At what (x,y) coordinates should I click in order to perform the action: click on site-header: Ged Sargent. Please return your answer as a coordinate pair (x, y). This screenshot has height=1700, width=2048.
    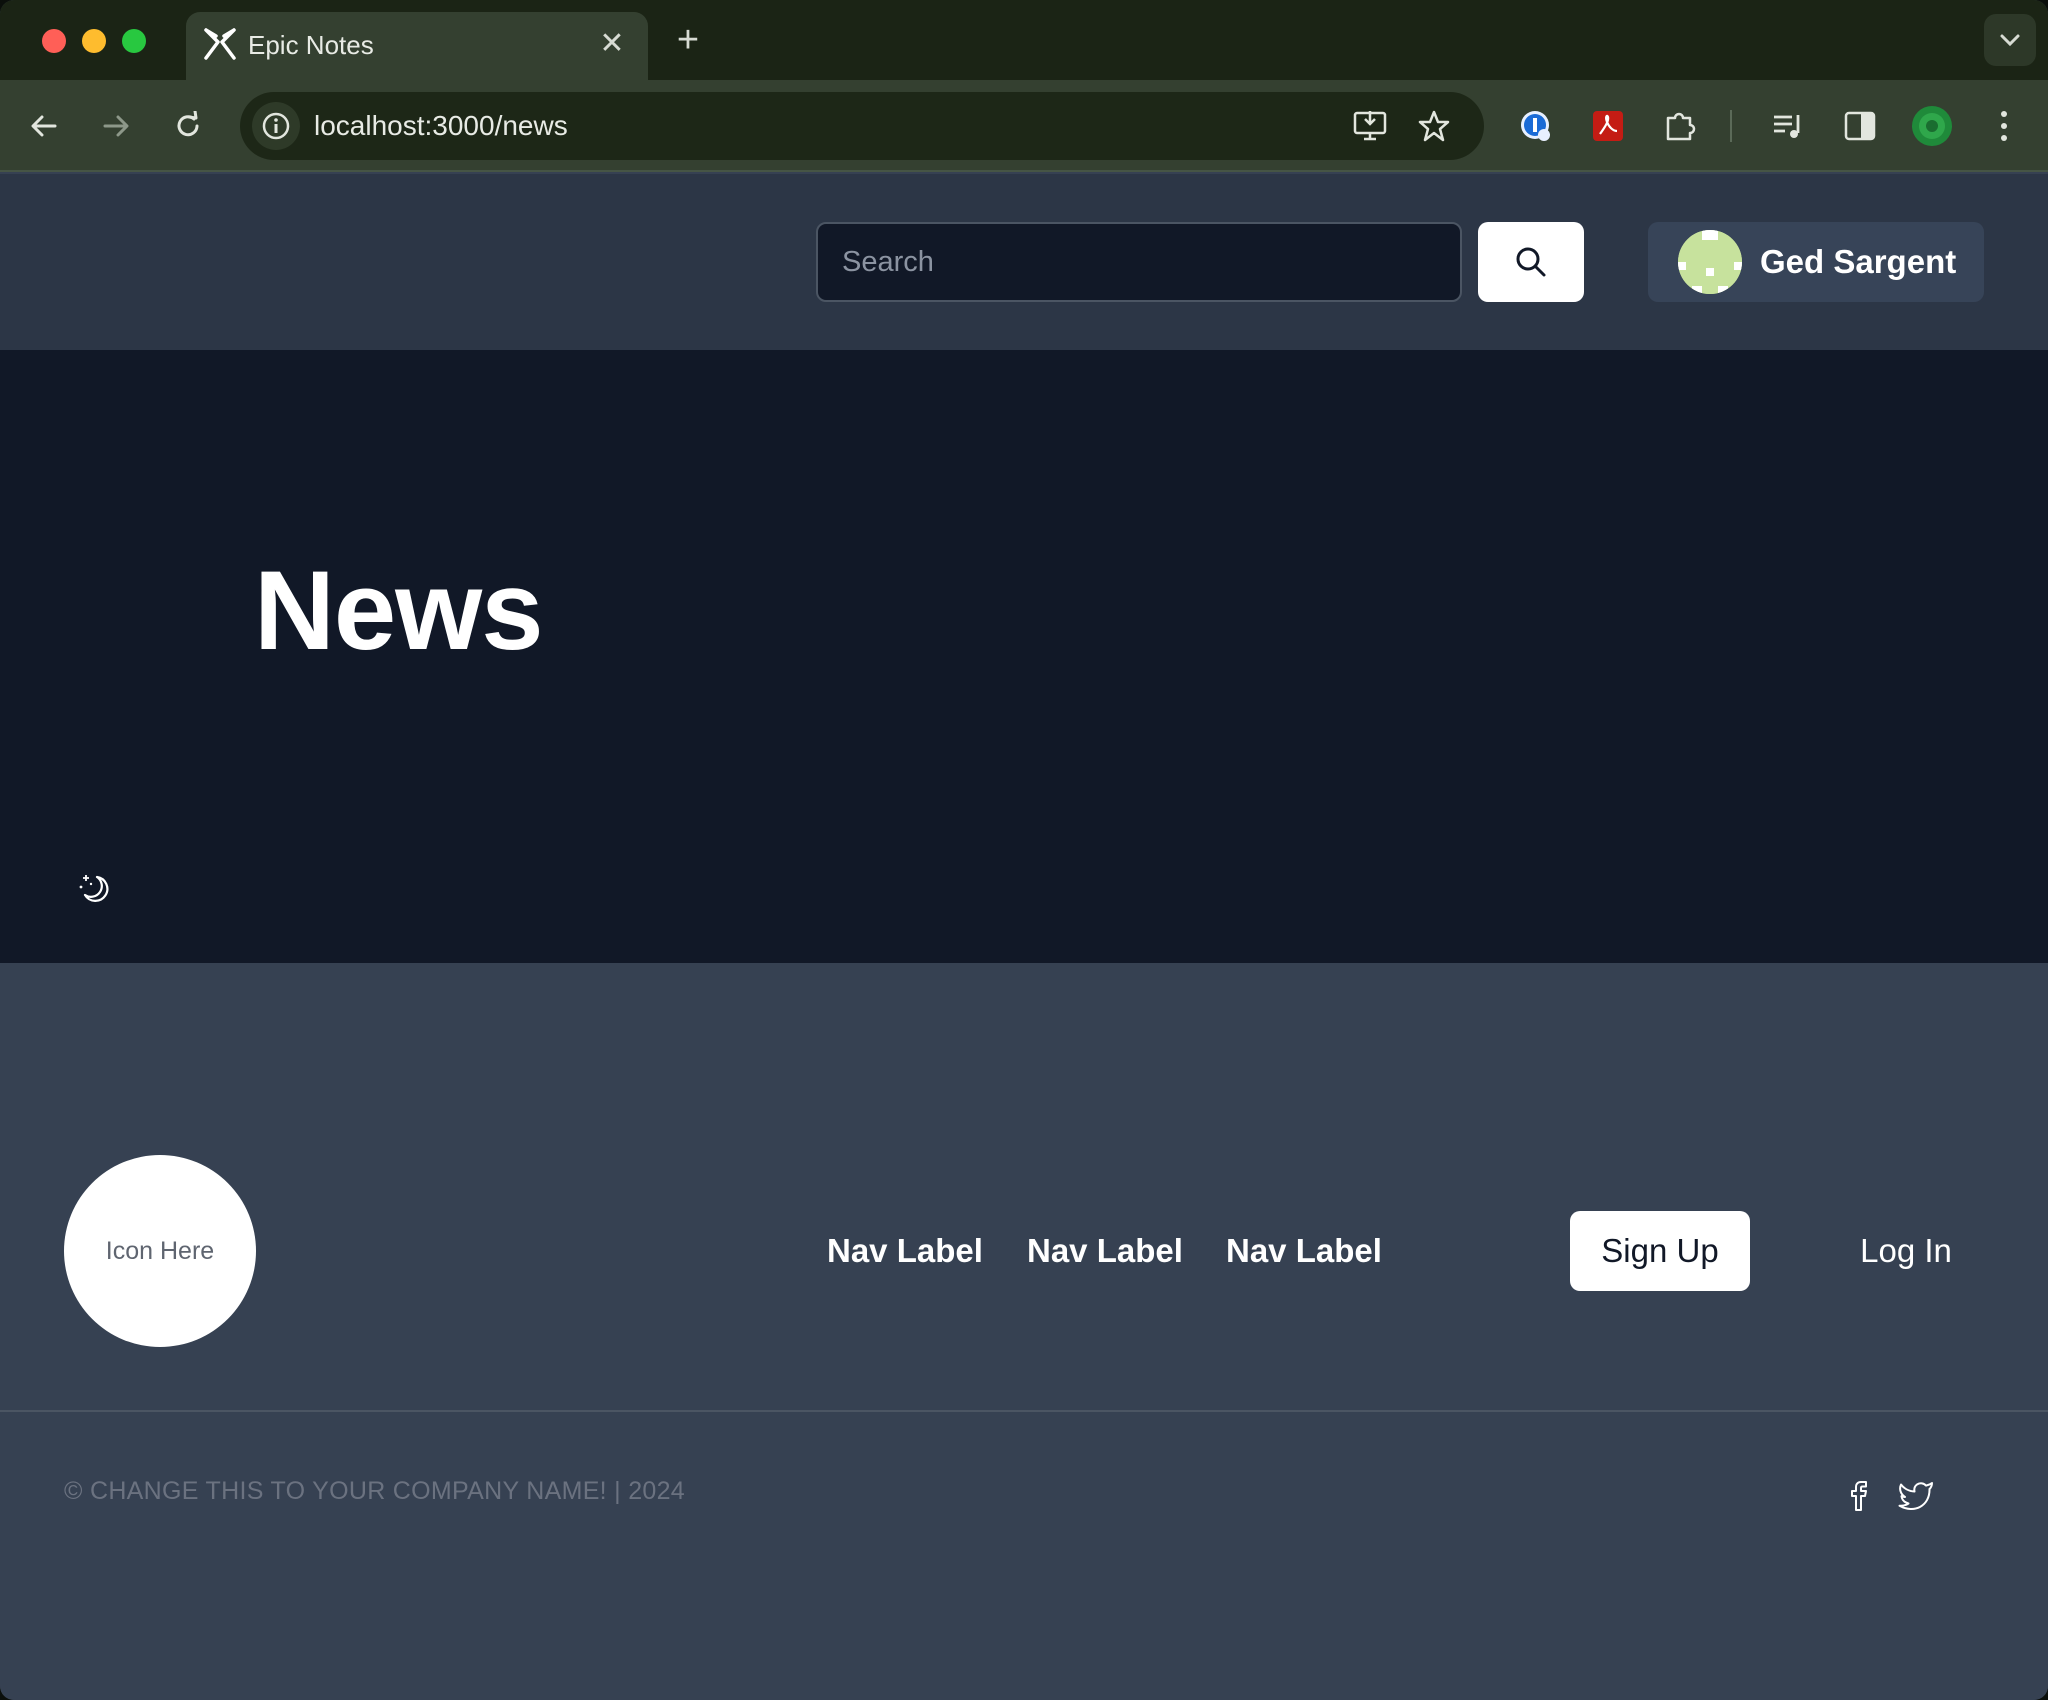
    Looking at the image, I should click on (1024, 262).